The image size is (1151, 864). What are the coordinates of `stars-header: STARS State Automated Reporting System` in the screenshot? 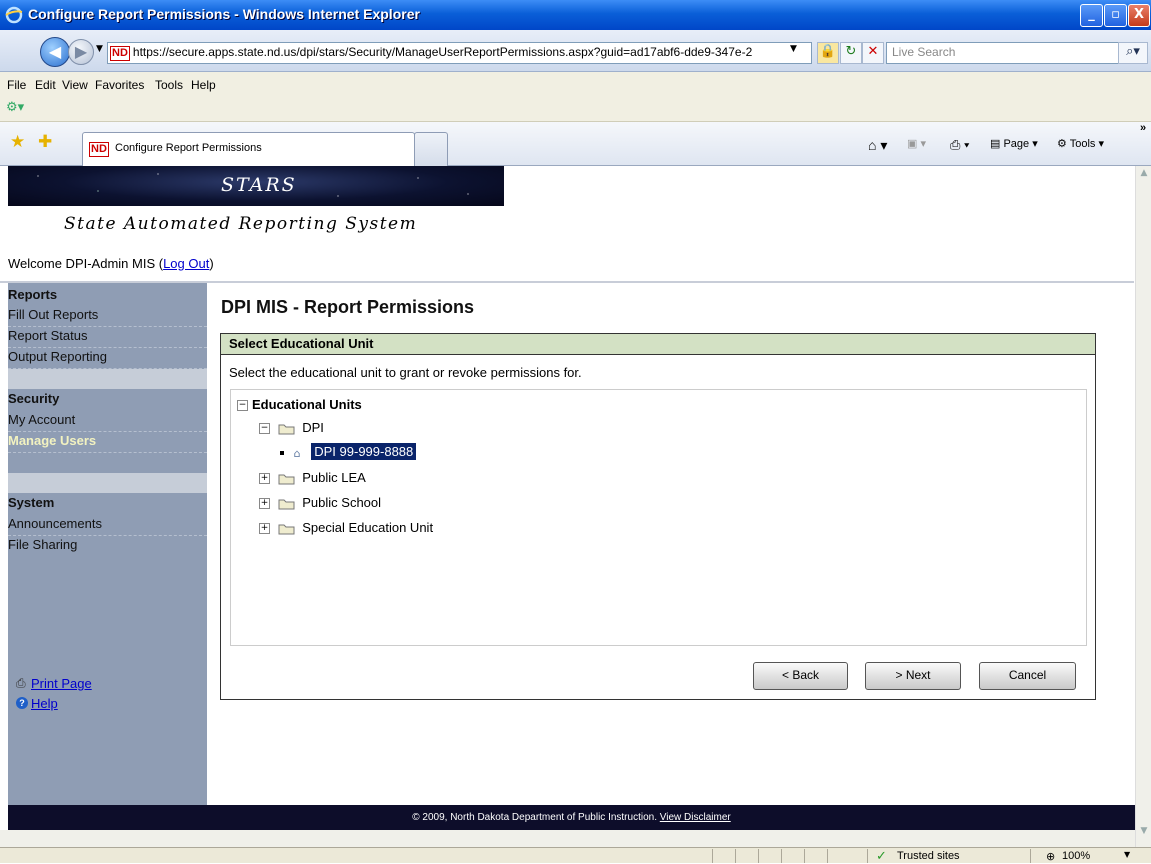 It's located at (256, 207).